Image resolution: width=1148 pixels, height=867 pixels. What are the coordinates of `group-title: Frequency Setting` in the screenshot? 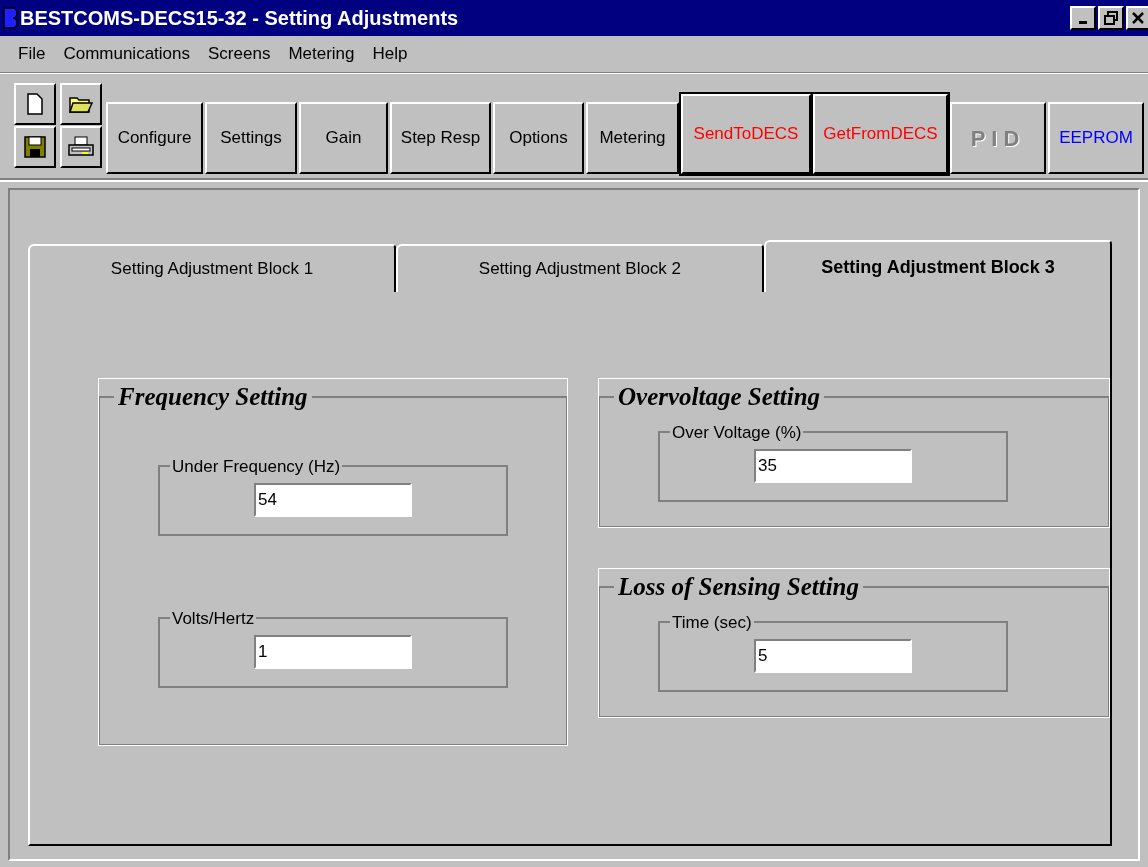 It's located at (213, 397).